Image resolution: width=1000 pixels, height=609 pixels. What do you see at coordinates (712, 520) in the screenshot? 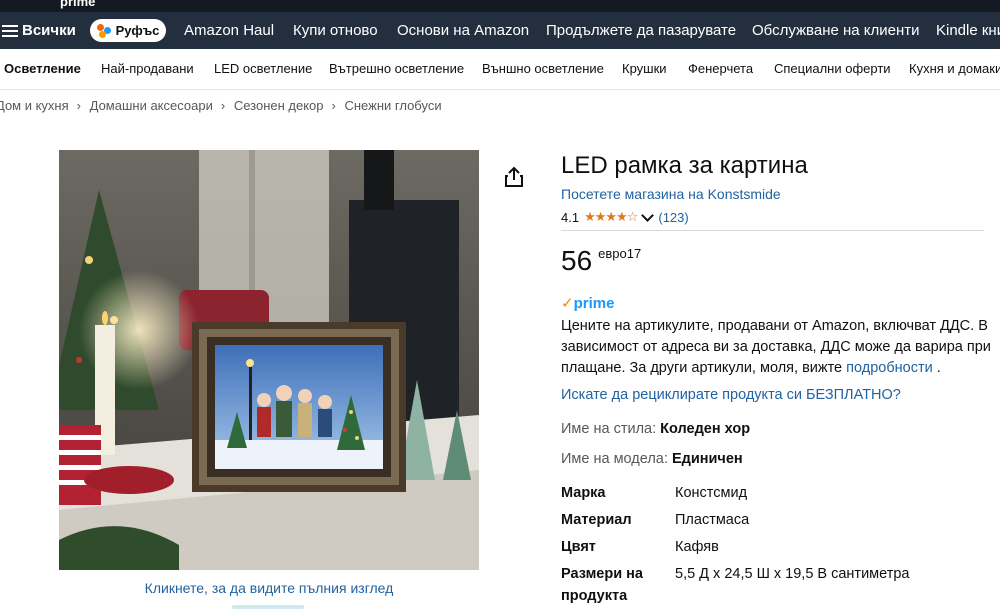
I see `spec-value: Пластмаса` at bounding box center [712, 520].